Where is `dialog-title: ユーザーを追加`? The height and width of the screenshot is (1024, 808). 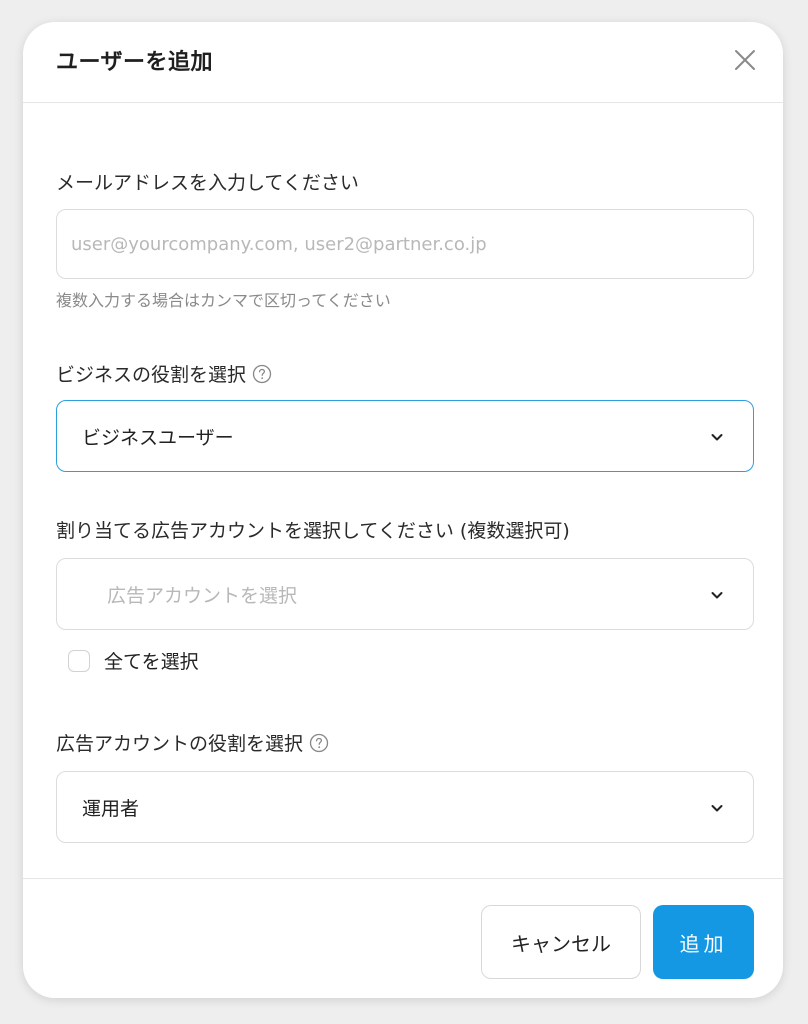
dialog-title: ユーザーを追加 is located at coordinates (135, 62).